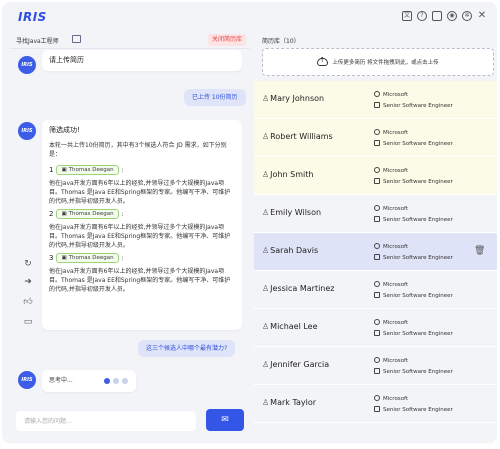 The height and width of the screenshot is (449, 500). Describe the element at coordinates (226, 40) in the screenshot. I see `close-library-button: 关闭简历库` at that location.